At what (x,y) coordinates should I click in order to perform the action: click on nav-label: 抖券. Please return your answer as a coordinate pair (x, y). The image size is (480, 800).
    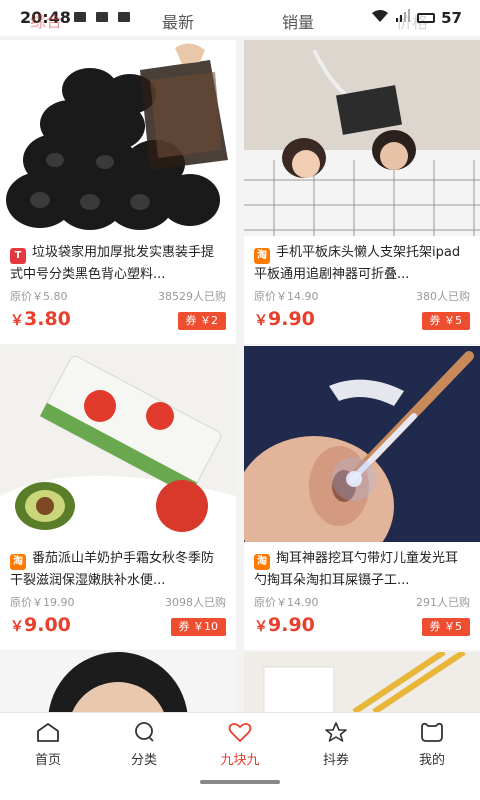
    Looking at the image, I should click on (335, 760).